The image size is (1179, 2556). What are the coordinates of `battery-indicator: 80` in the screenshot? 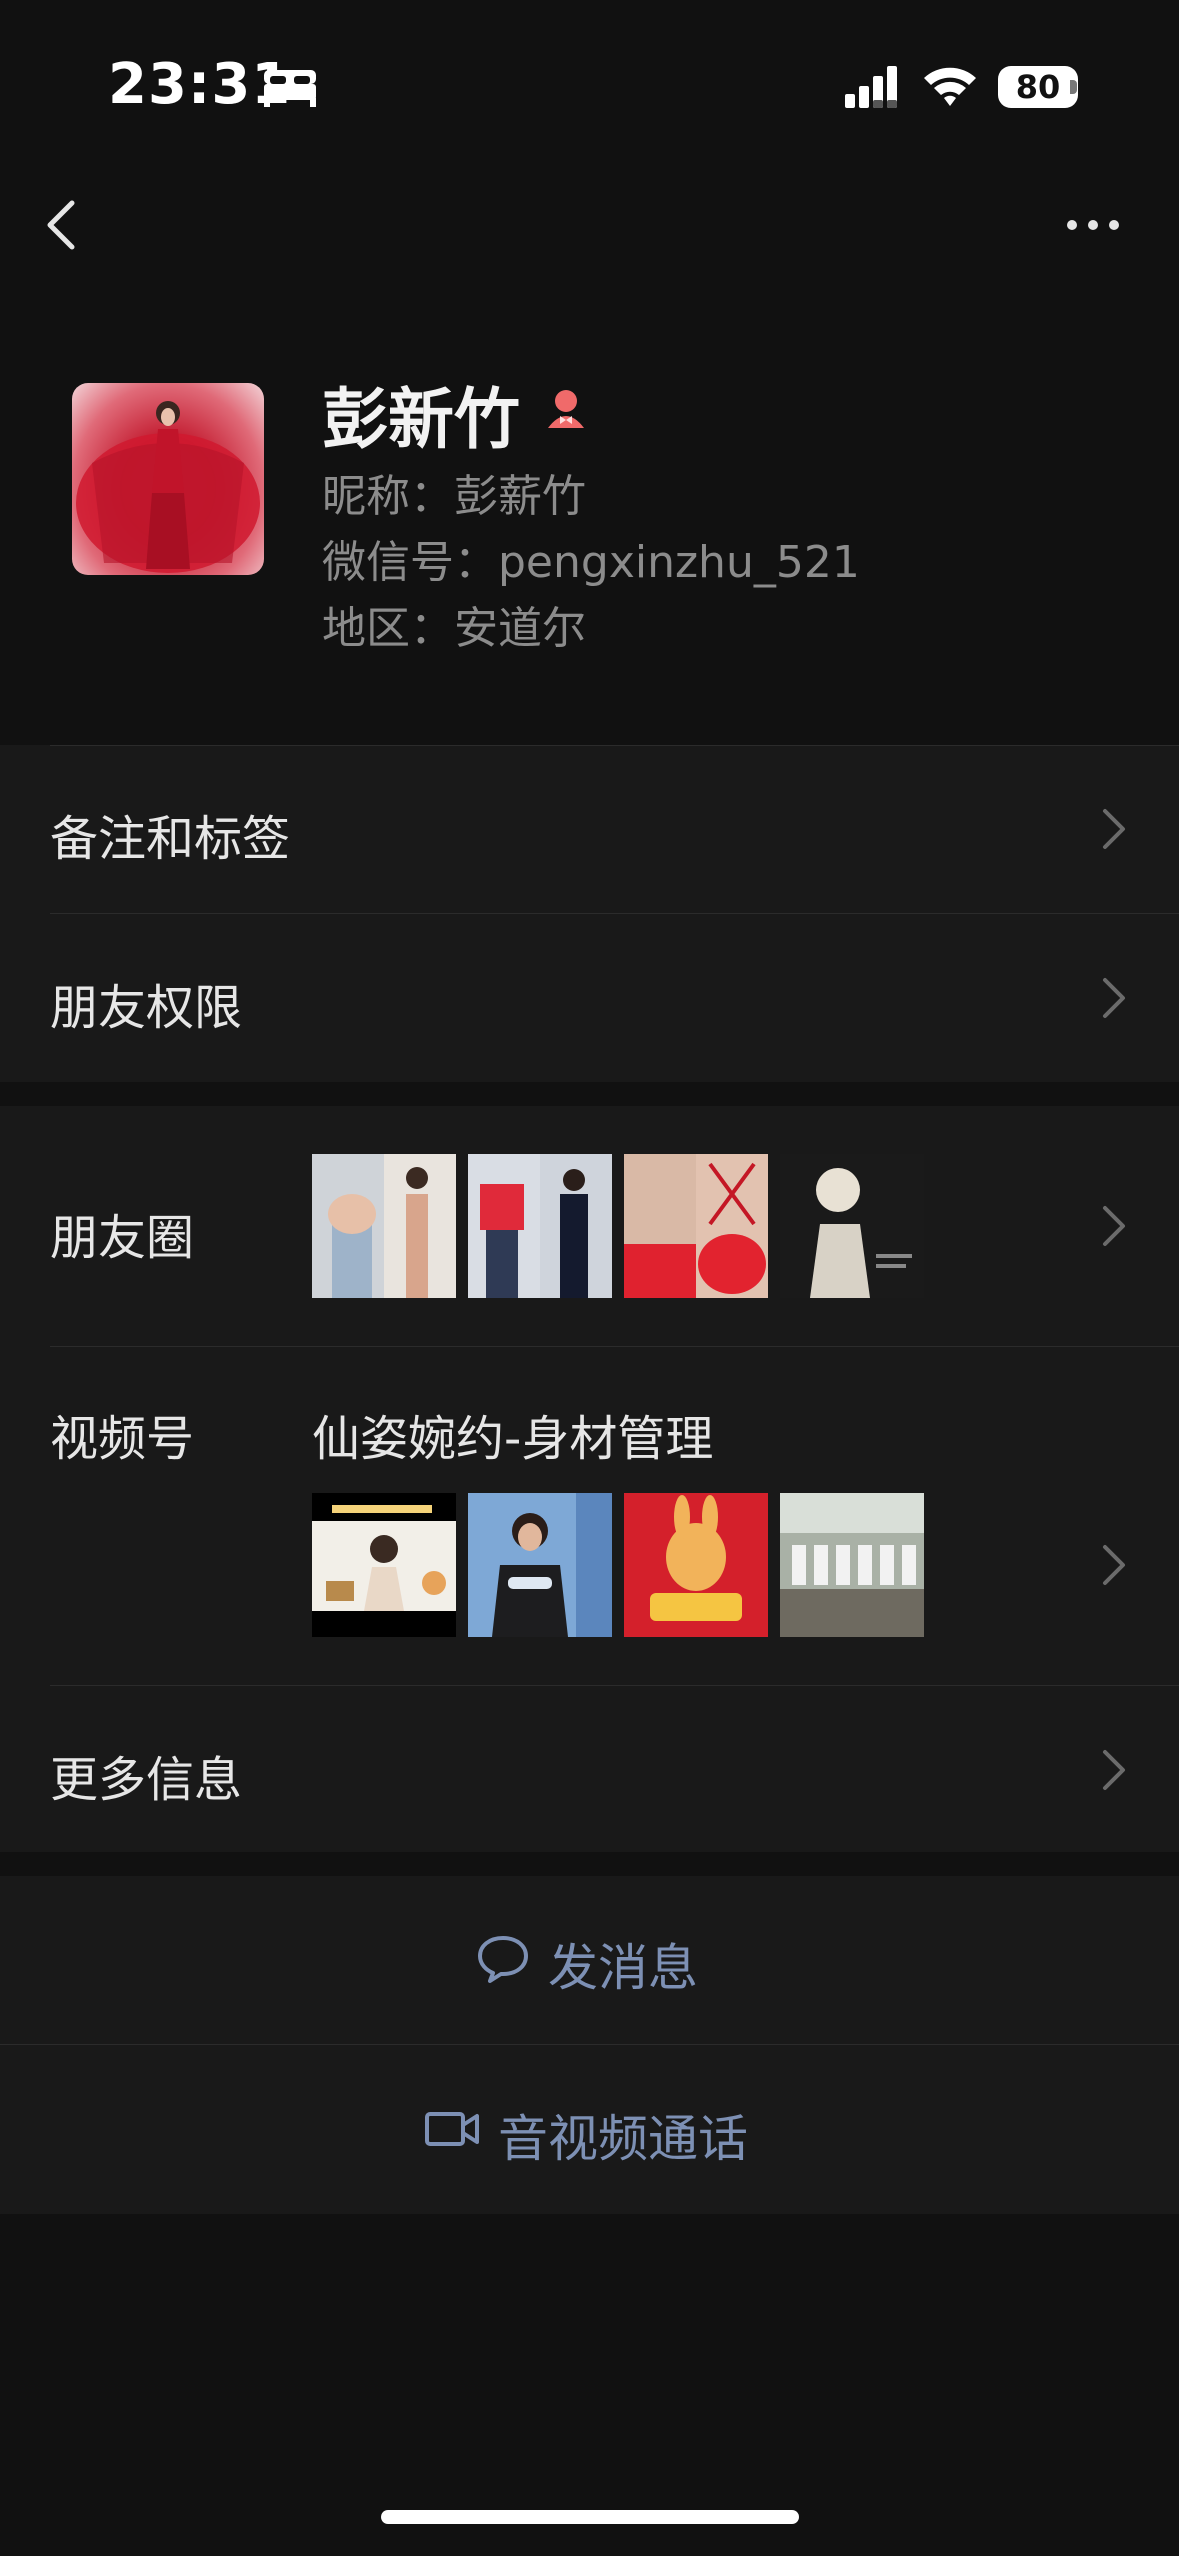 It's located at (1038, 87).